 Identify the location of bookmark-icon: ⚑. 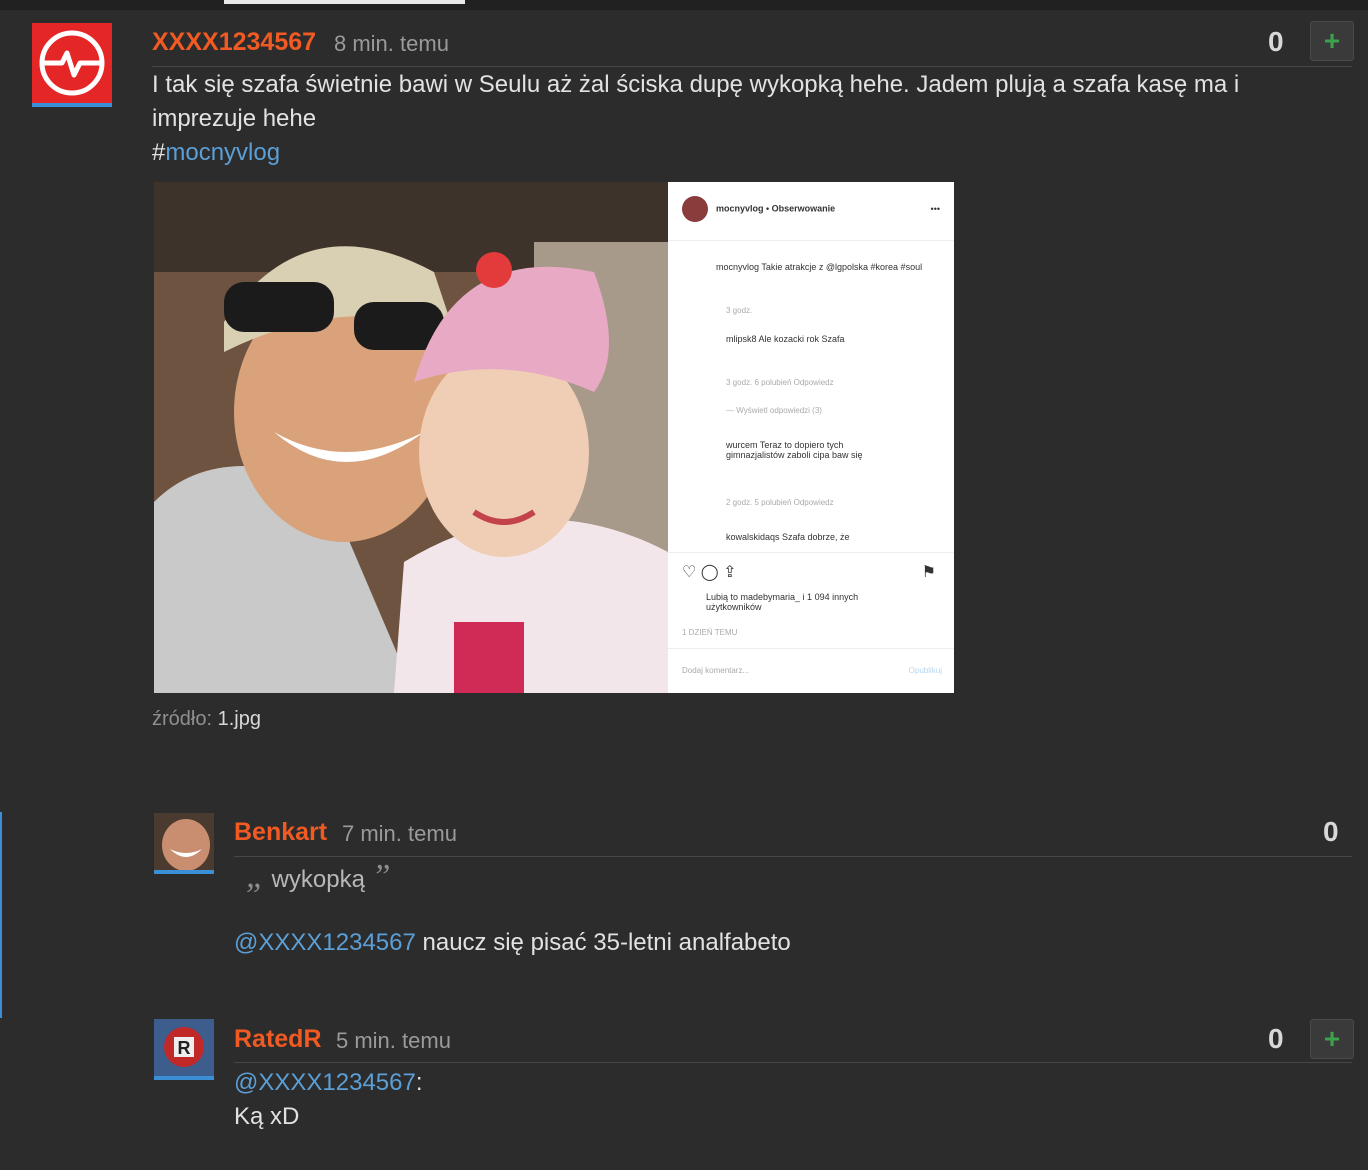
(928, 572).